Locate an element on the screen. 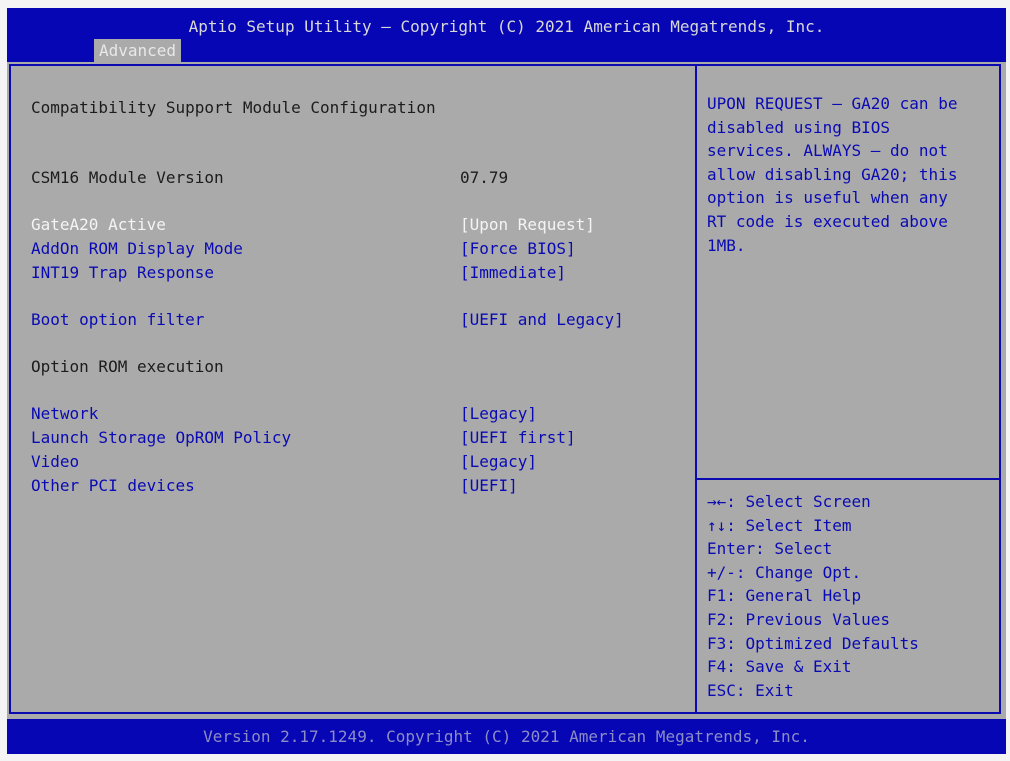 The height and width of the screenshot is (761, 1010). help-line: UPON REQUEST – GA20 can be is located at coordinates (832, 103).